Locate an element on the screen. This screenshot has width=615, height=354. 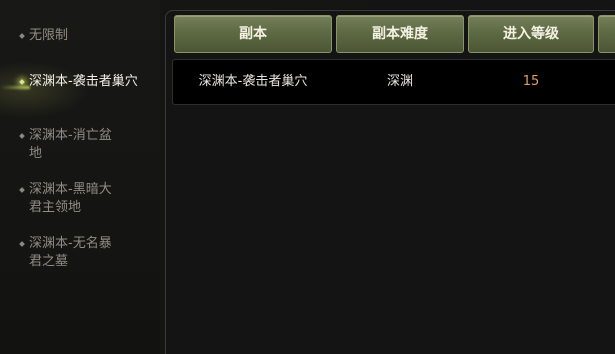
column-header-extra is located at coordinates (606, 34).